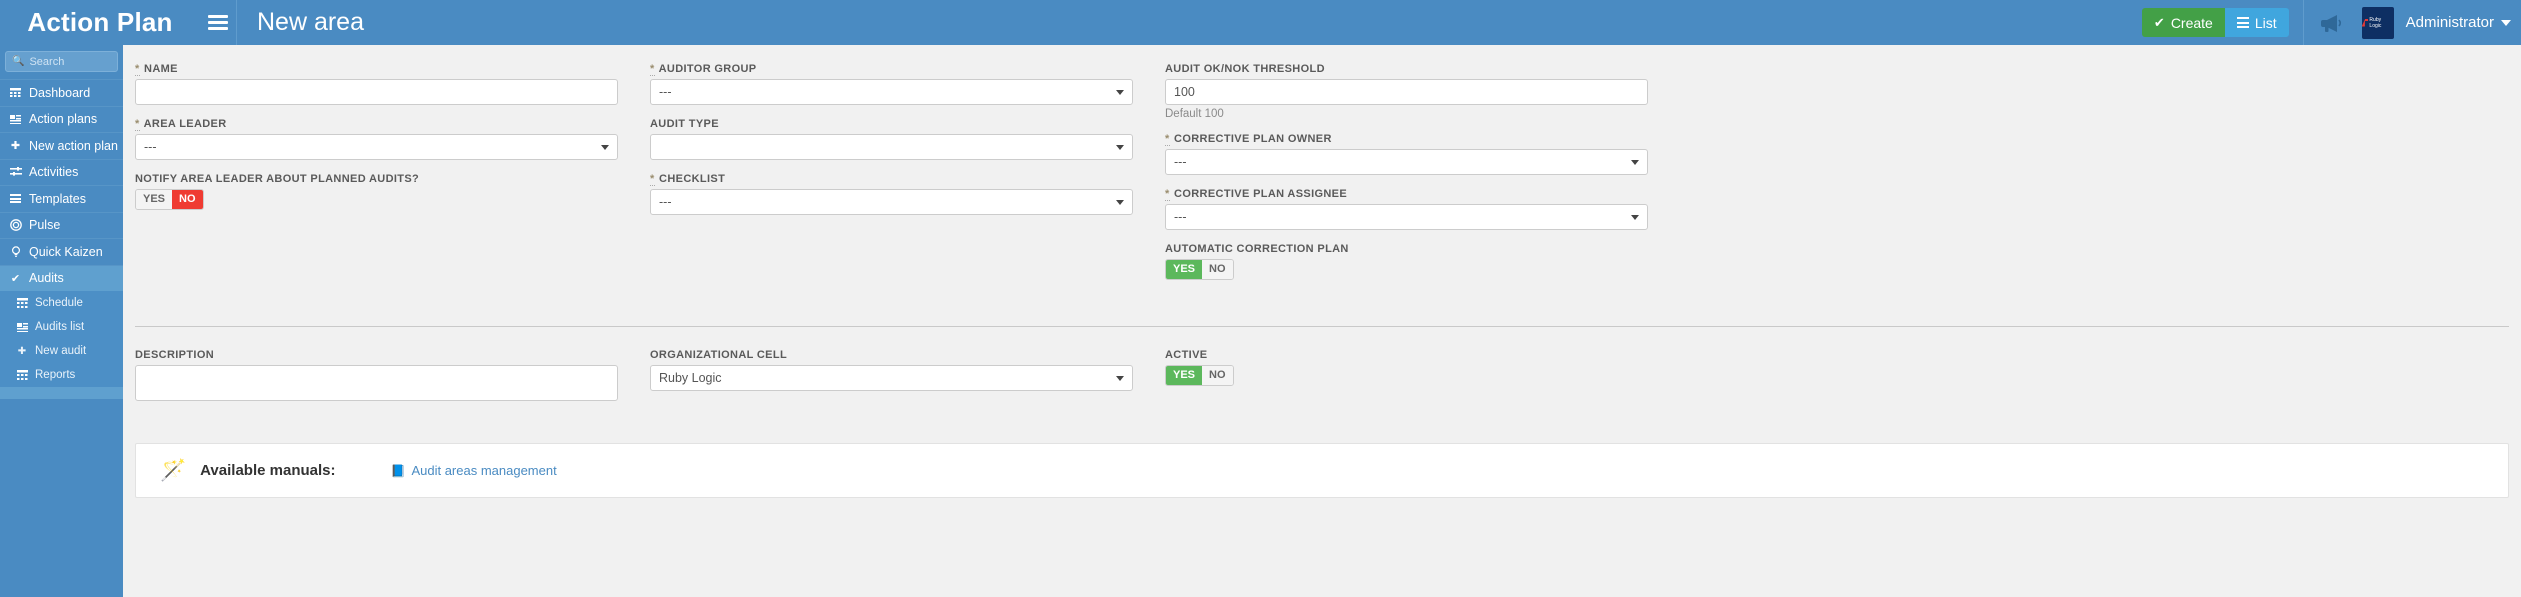 This screenshot has height=597, width=2521. Describe the element at coordinates (2256, 22) in the screenshot. I see `list-button: List` at that location.